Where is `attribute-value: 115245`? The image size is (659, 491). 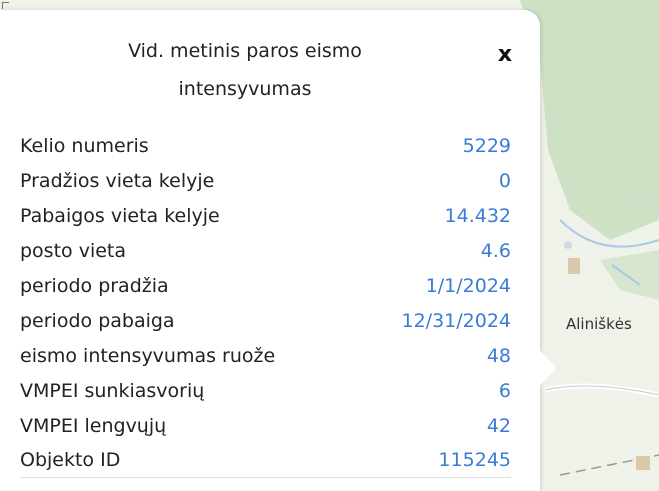 attribute-value: 115245 is located at coordinates (474, 460).